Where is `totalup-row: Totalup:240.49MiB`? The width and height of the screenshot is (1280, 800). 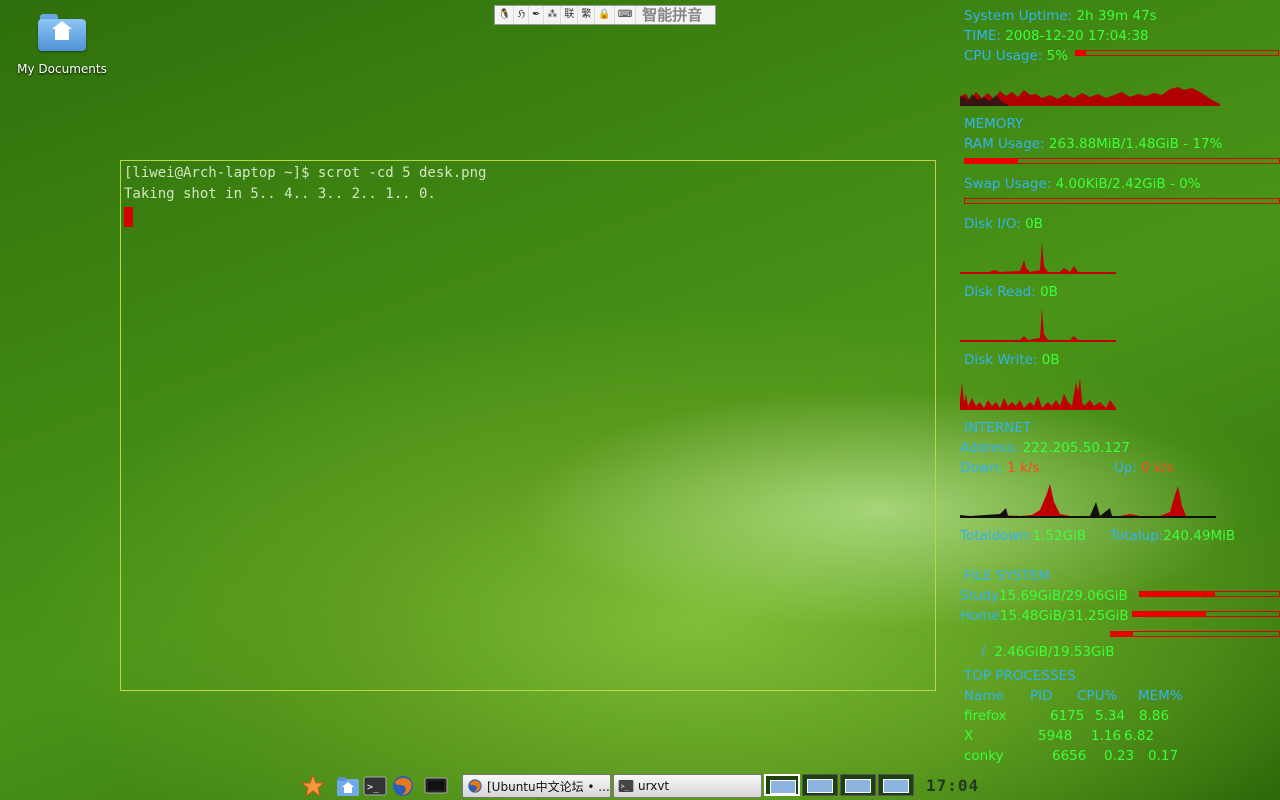
totalup-row: Totalup:240.49MiB is located at coordinates (1172, 536).